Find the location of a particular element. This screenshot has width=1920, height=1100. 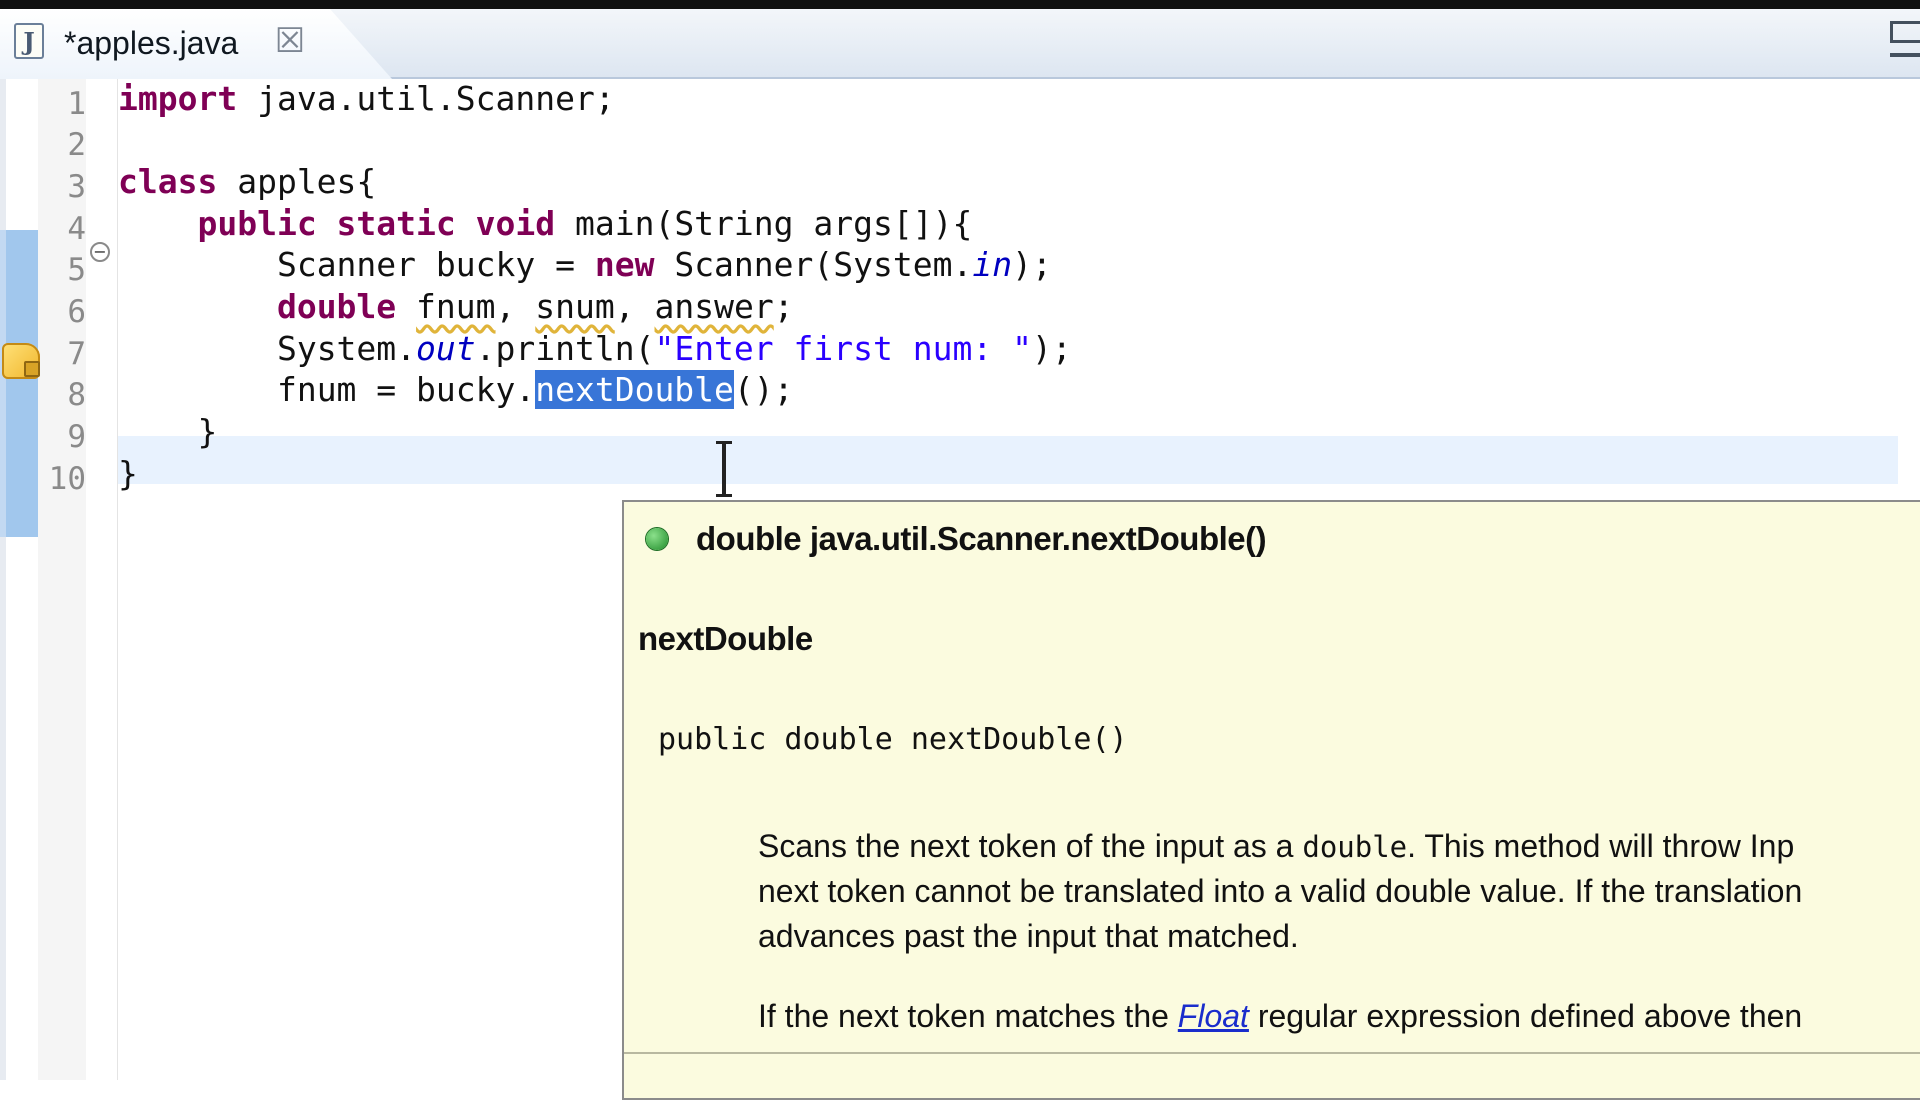

hover-header: double java.util.Scanner.nextDouble() is located at coordinates (1272, 540).